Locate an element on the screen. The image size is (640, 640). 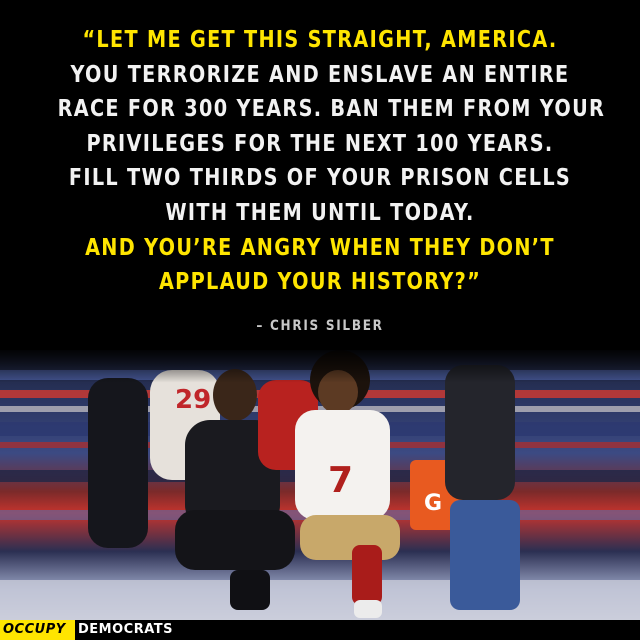
quote-line: RACE FOR 300 YEARS. BAN THEM FROM YOUR is located at coordinates (331, 108).